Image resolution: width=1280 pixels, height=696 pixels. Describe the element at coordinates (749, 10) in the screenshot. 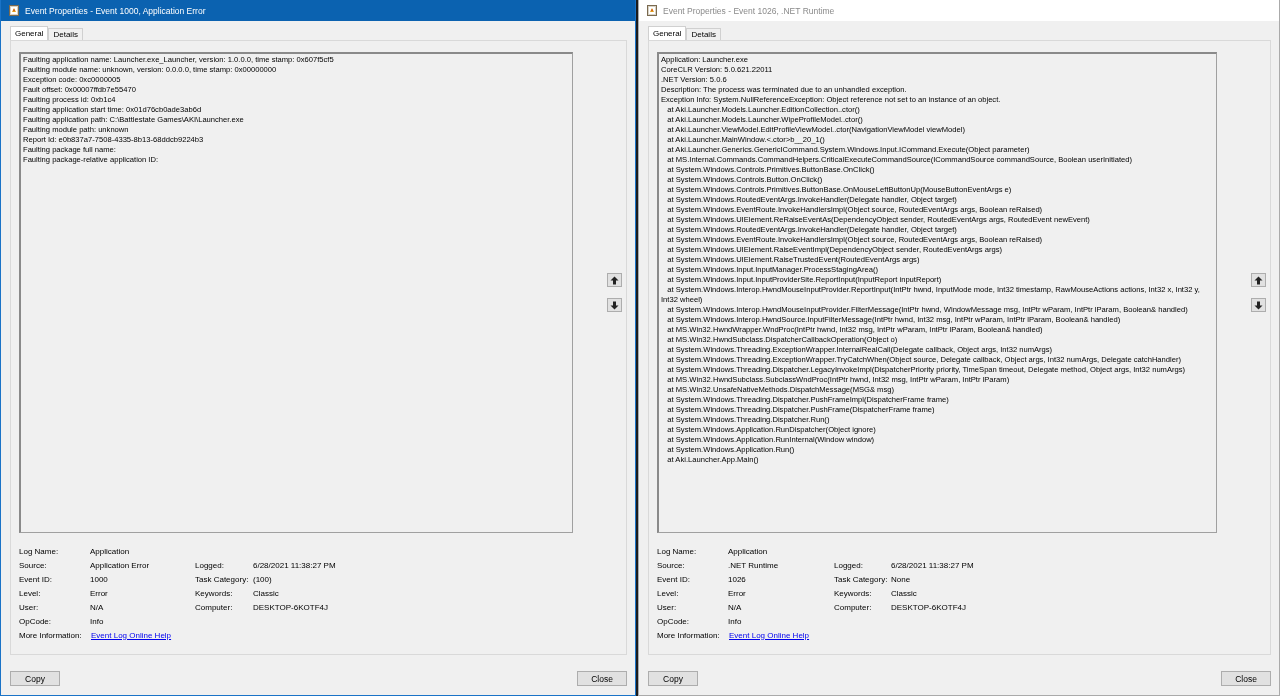

I see `window-title: Event Properties - Event 1026, .NET Runtime` at that location.